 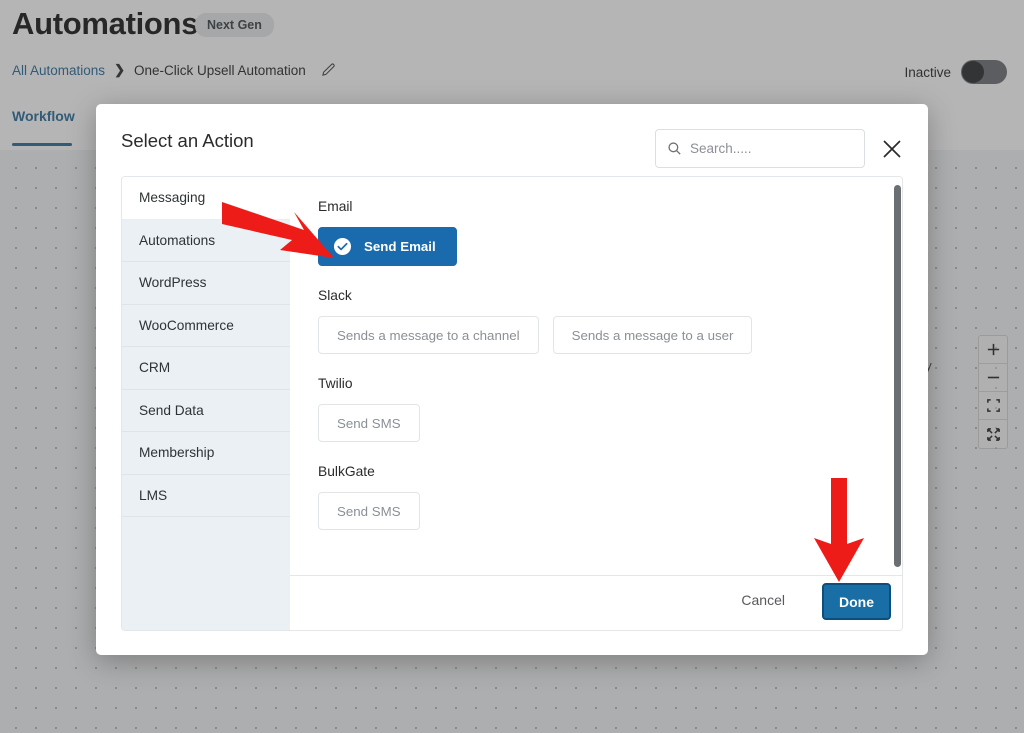 What do you see at coordinates (206, 241) in the screenshot?
I see `category-item-automations: Automations` at bounding box center [206, 241].